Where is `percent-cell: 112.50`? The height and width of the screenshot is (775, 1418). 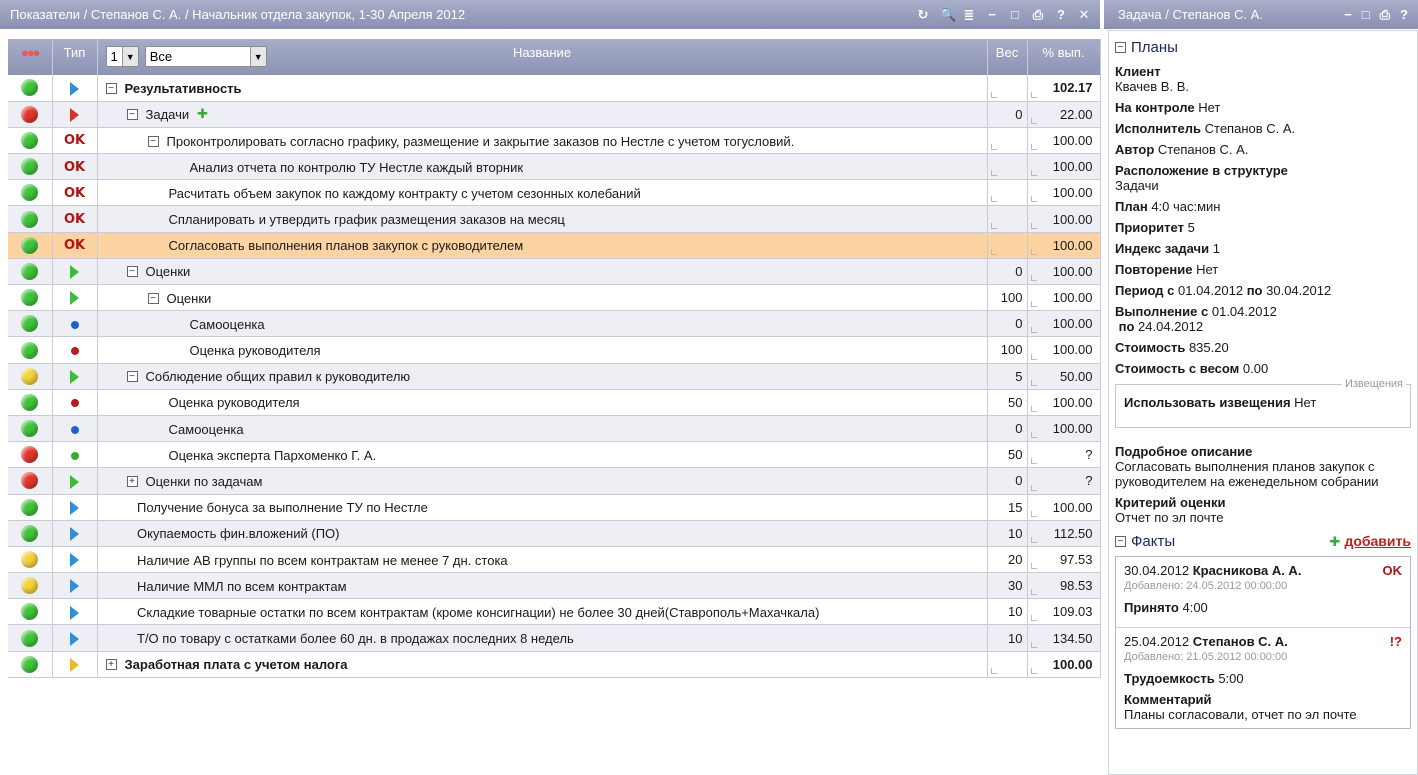 percent-cell: 112.50 is located at coordinates (1064, 533).